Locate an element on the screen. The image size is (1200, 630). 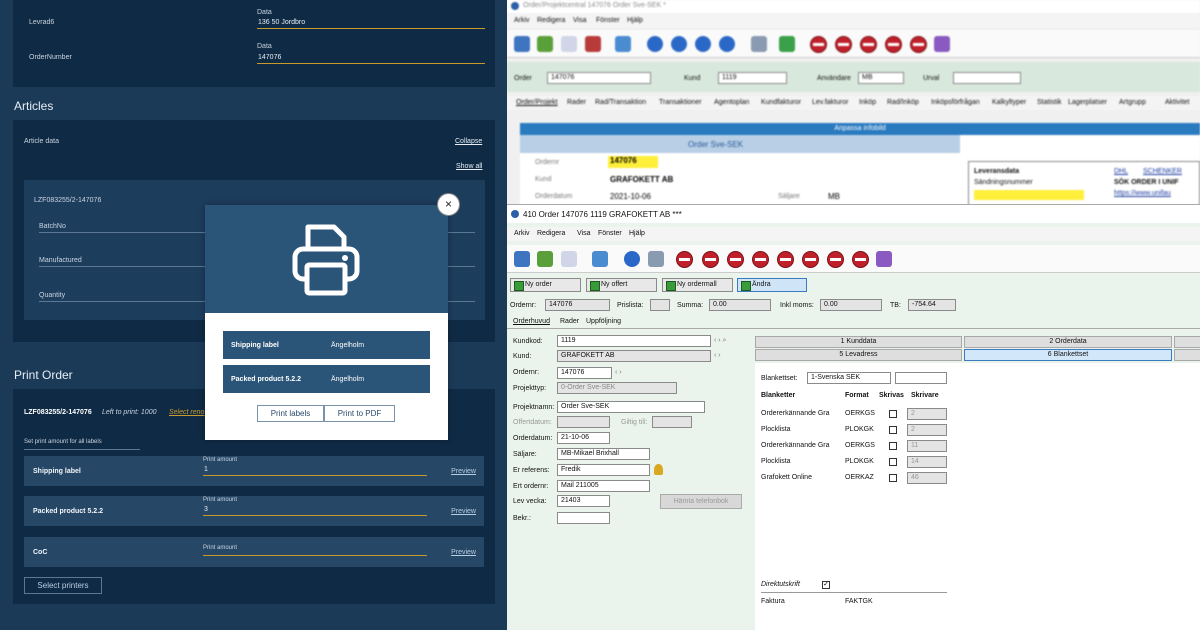
tab-rad-transaktion: Rad/Transaktion is located at coordinates (620, 102).